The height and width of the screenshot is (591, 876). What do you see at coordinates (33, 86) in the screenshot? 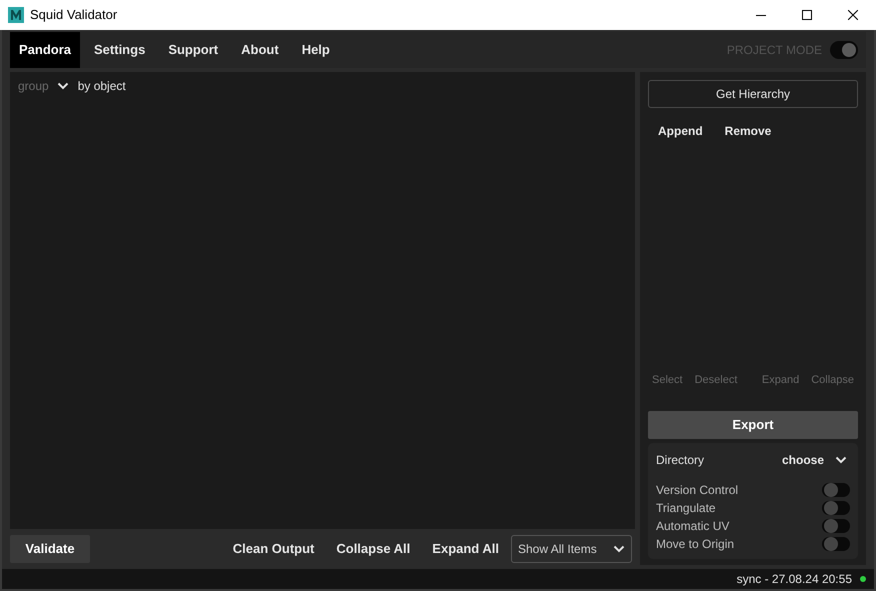
I see `group-label: group` at bounding box center [33, 86].